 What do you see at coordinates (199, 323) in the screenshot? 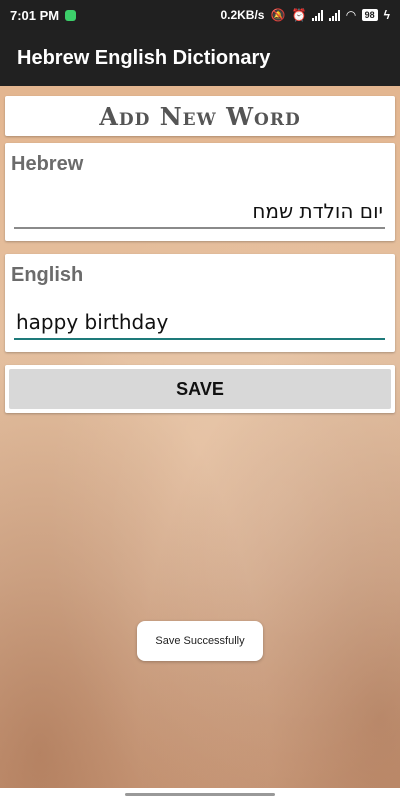
I see `english-input` at bounding box center [199, 323].